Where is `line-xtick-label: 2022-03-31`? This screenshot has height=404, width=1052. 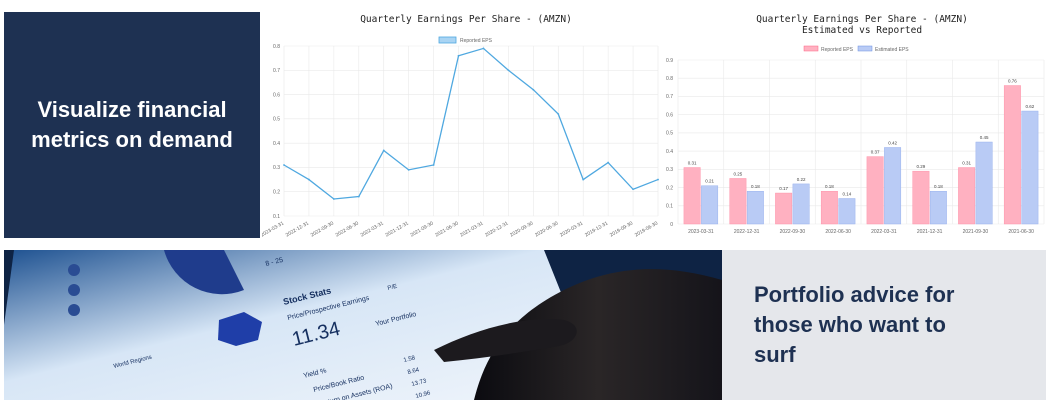 line-xtick-label: 2022-03-31 is located at coordinates (372, 229).